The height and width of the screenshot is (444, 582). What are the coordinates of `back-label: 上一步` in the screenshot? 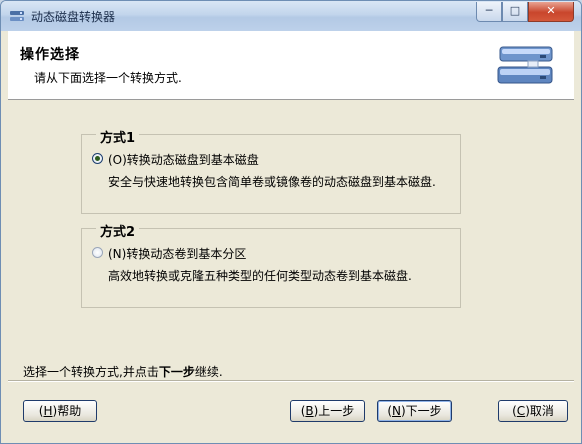 It's located at (336, 411).